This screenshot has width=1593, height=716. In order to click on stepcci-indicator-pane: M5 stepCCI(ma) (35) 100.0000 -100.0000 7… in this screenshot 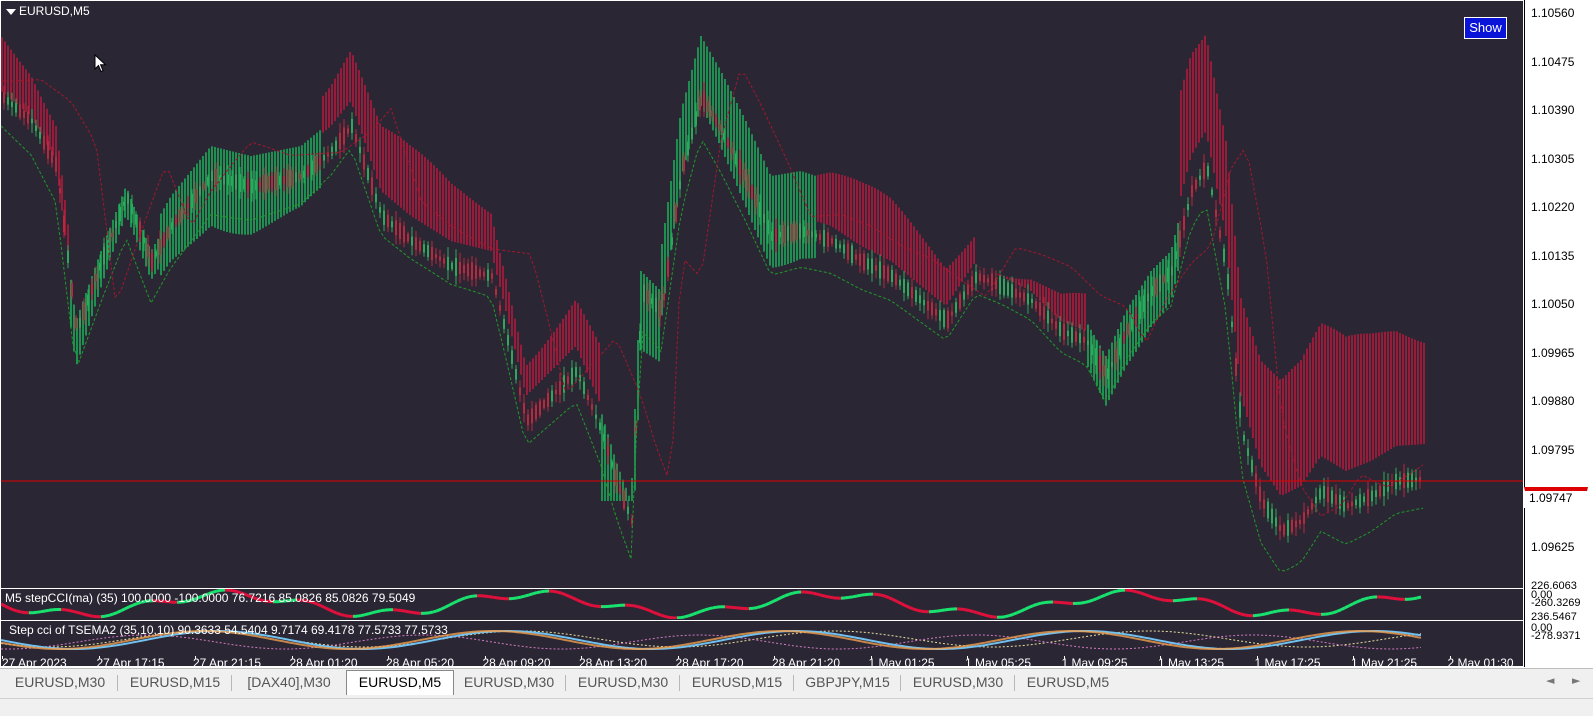, I will do `click(762, 603)`.